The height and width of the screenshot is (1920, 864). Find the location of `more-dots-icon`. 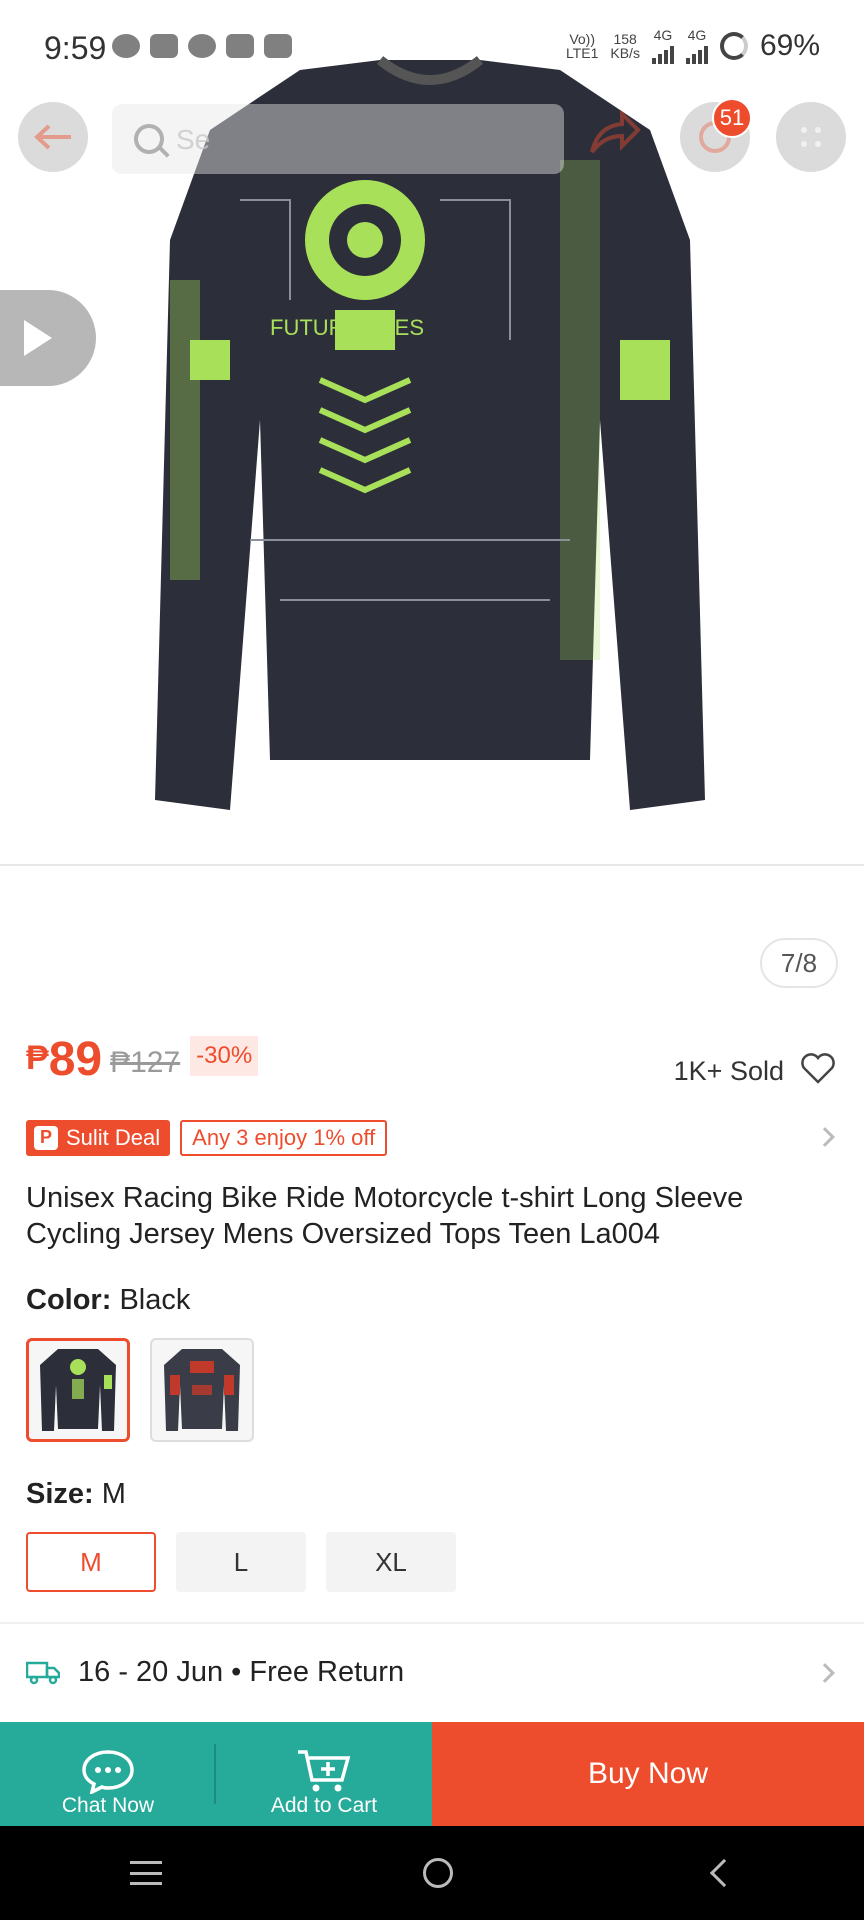

more-dots-icon is located at coordinates (811, 137).